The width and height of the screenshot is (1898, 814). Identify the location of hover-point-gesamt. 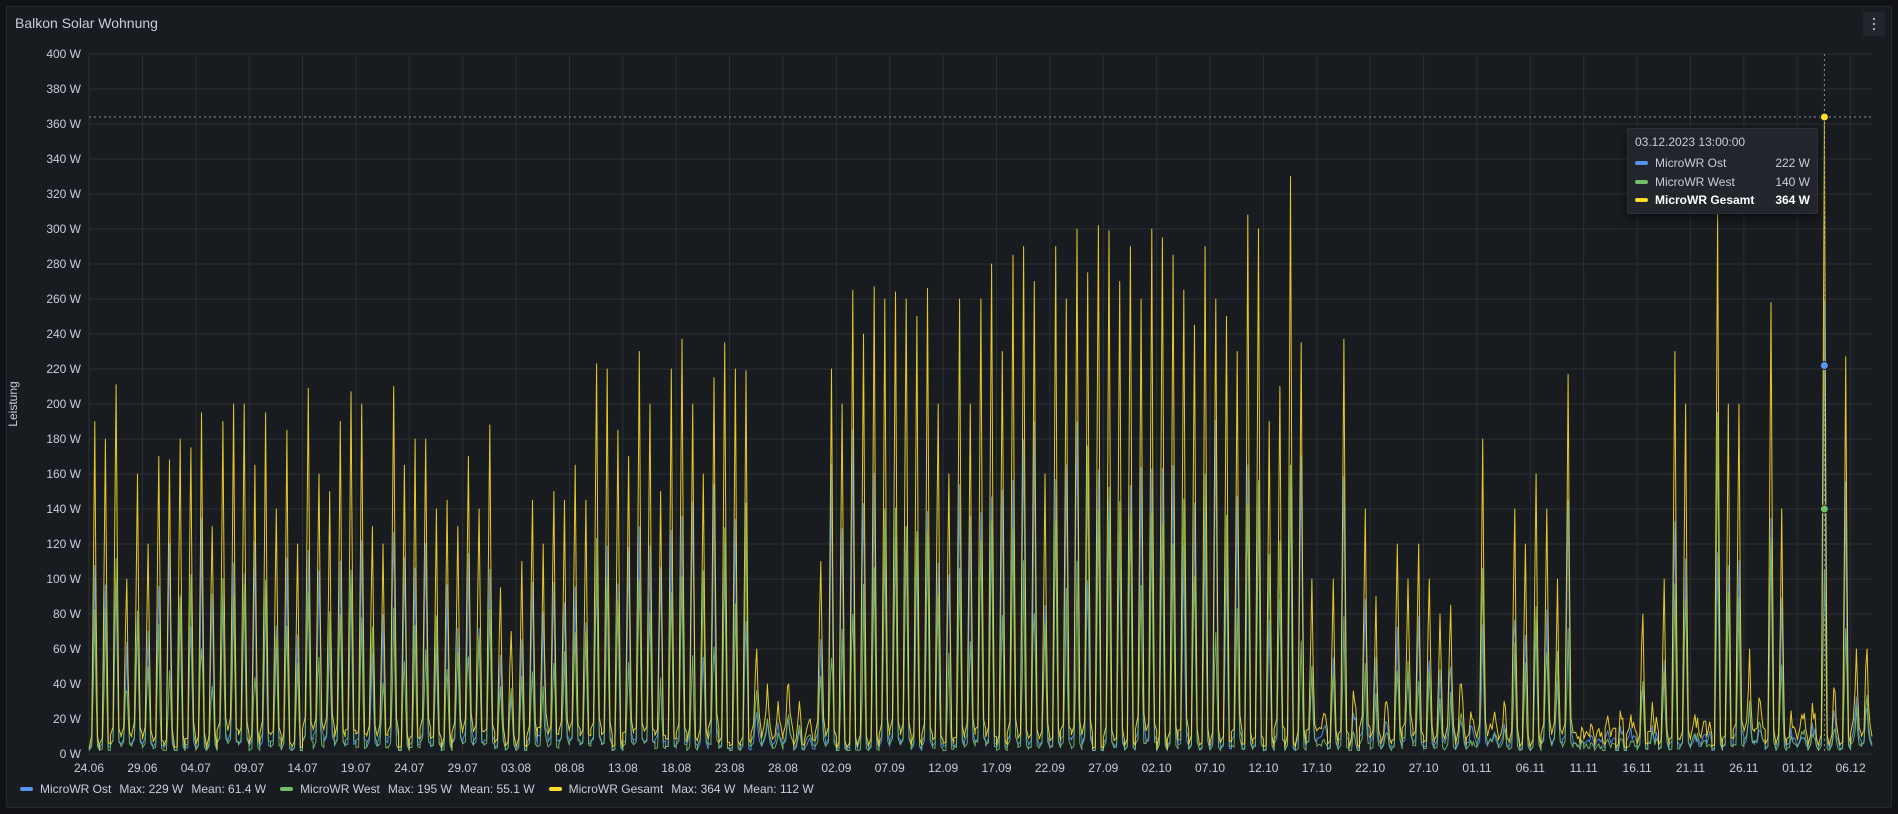
(1824, 117).